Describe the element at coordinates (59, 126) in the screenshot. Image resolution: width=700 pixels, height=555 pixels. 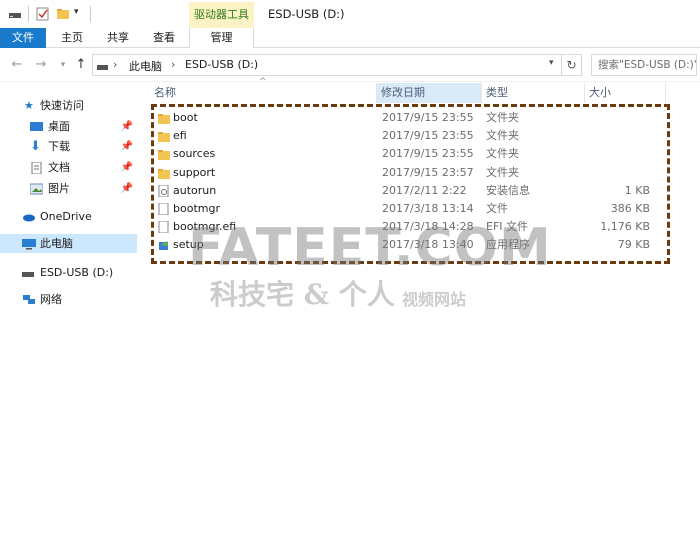
I see `nav-label: 桌面` at that location.